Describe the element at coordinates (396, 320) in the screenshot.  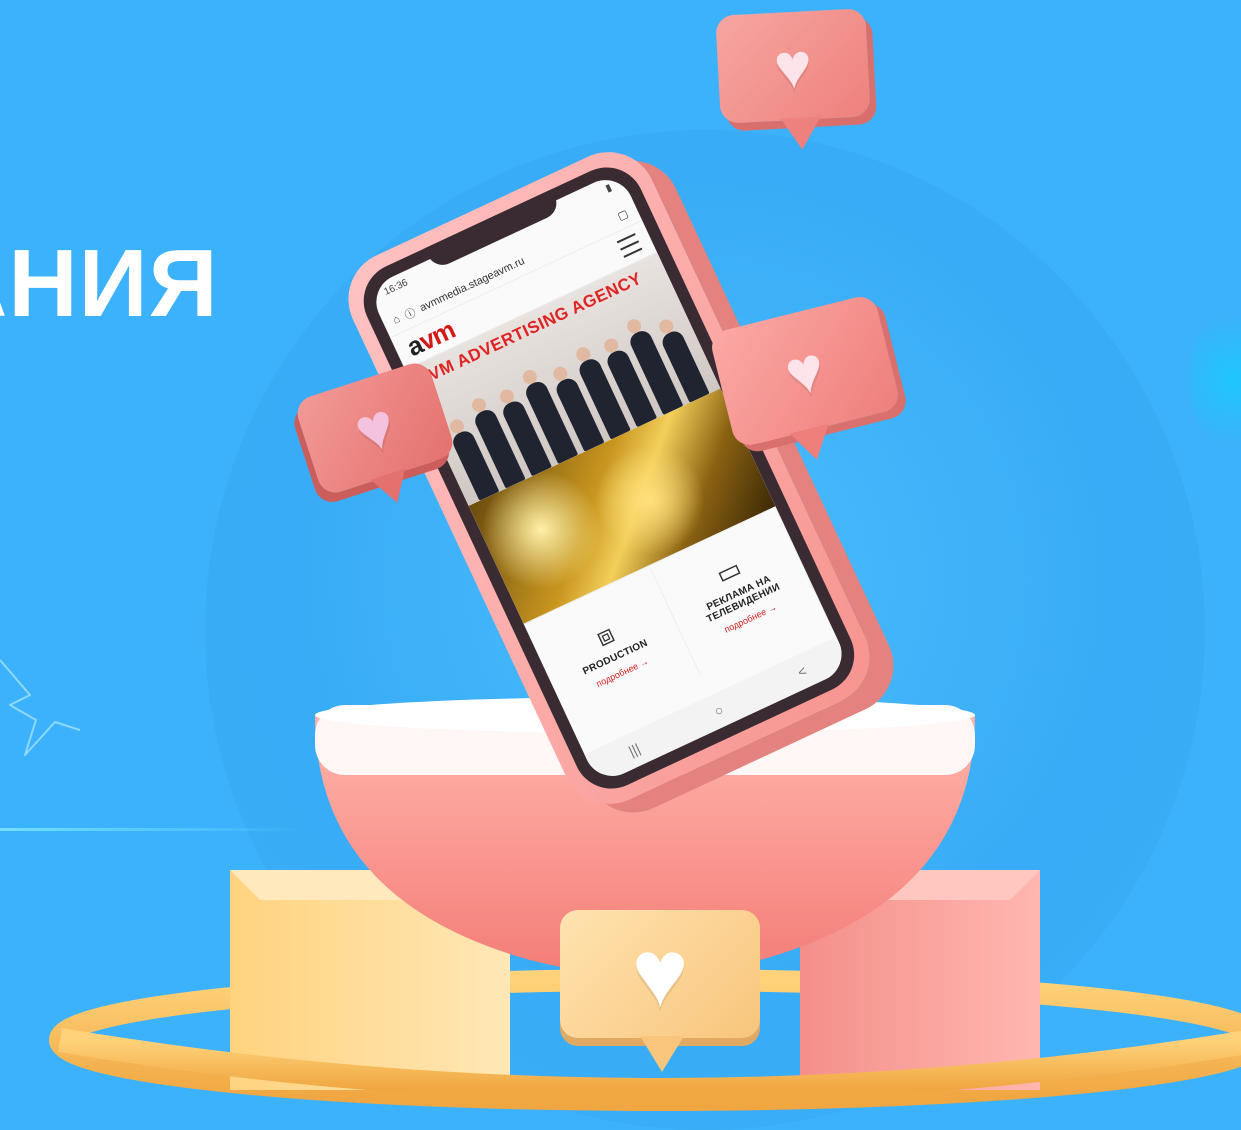
I see `home-icon: ⌂` at that location.